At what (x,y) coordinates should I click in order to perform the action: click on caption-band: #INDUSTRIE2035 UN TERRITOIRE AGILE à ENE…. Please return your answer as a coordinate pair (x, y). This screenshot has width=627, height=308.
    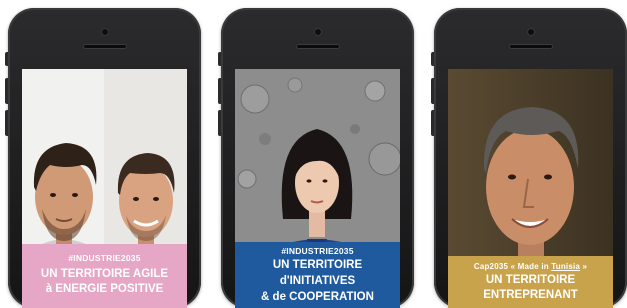
    Looking at the image, I should click on (104, 276).